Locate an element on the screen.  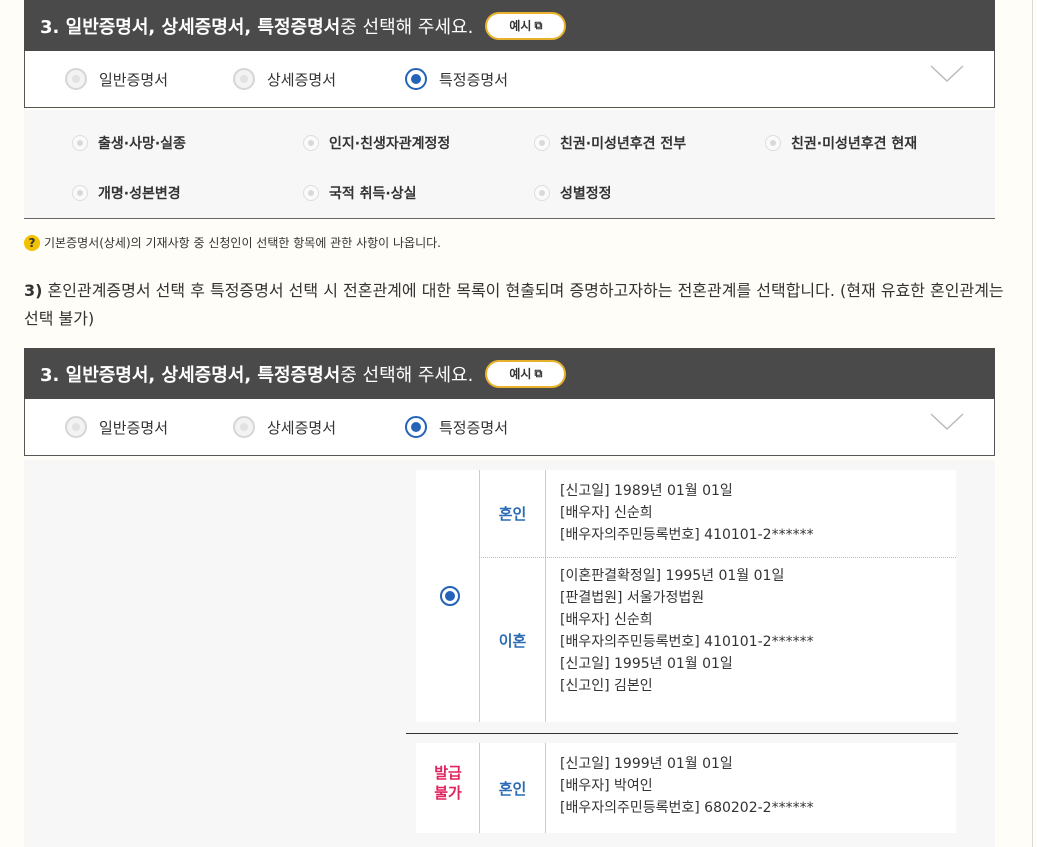
option-gender-correction: 성별정정 is located at coordinates (573, 193).